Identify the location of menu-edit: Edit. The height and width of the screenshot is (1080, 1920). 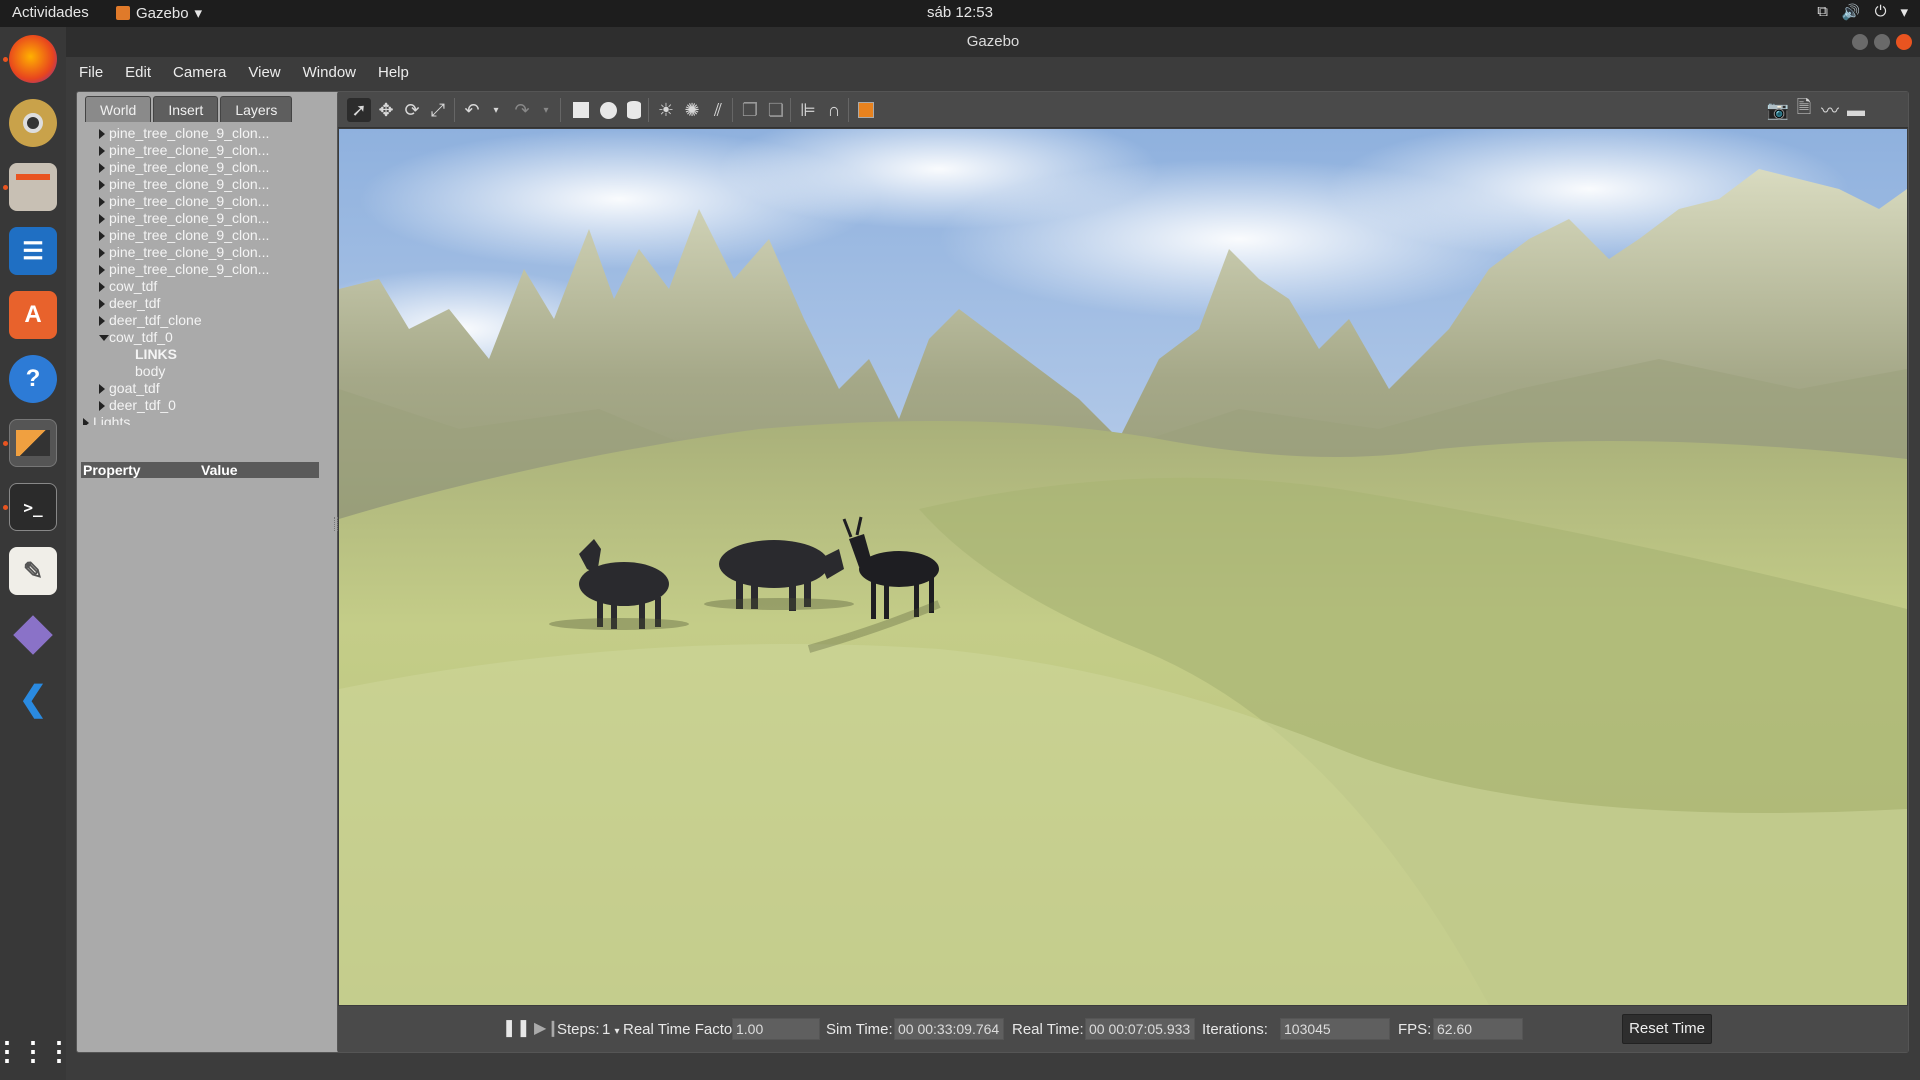
(138, 72).